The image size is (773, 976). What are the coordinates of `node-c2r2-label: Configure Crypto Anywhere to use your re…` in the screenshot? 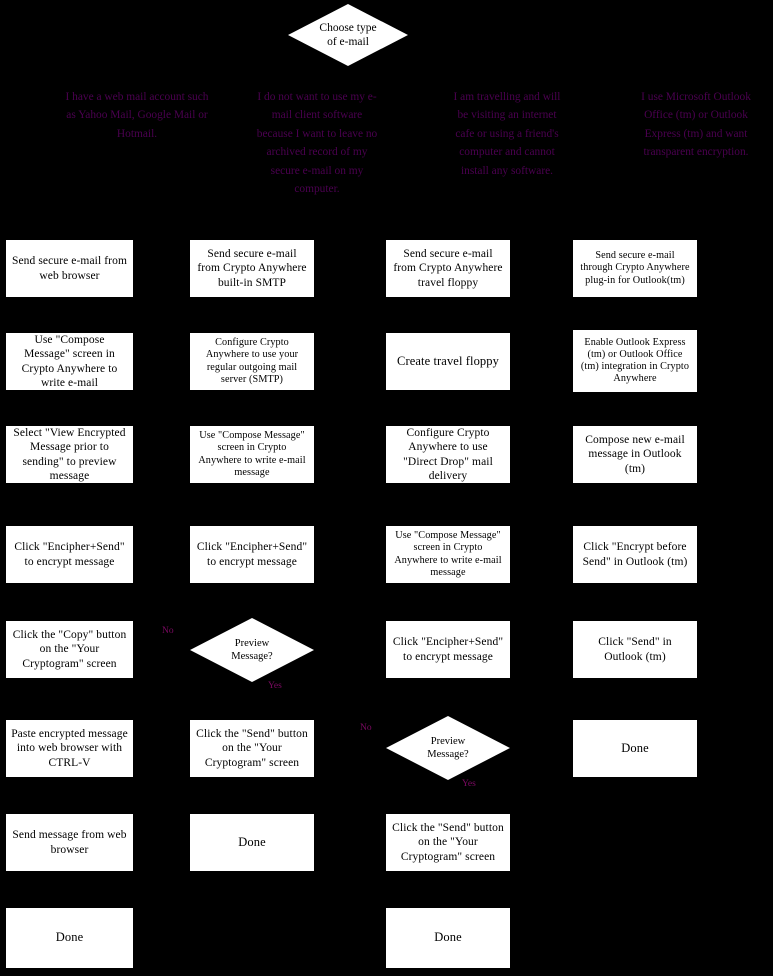 It's located at (252, 361).